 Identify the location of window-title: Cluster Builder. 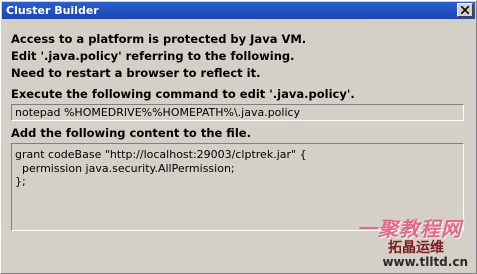
(52, 10).